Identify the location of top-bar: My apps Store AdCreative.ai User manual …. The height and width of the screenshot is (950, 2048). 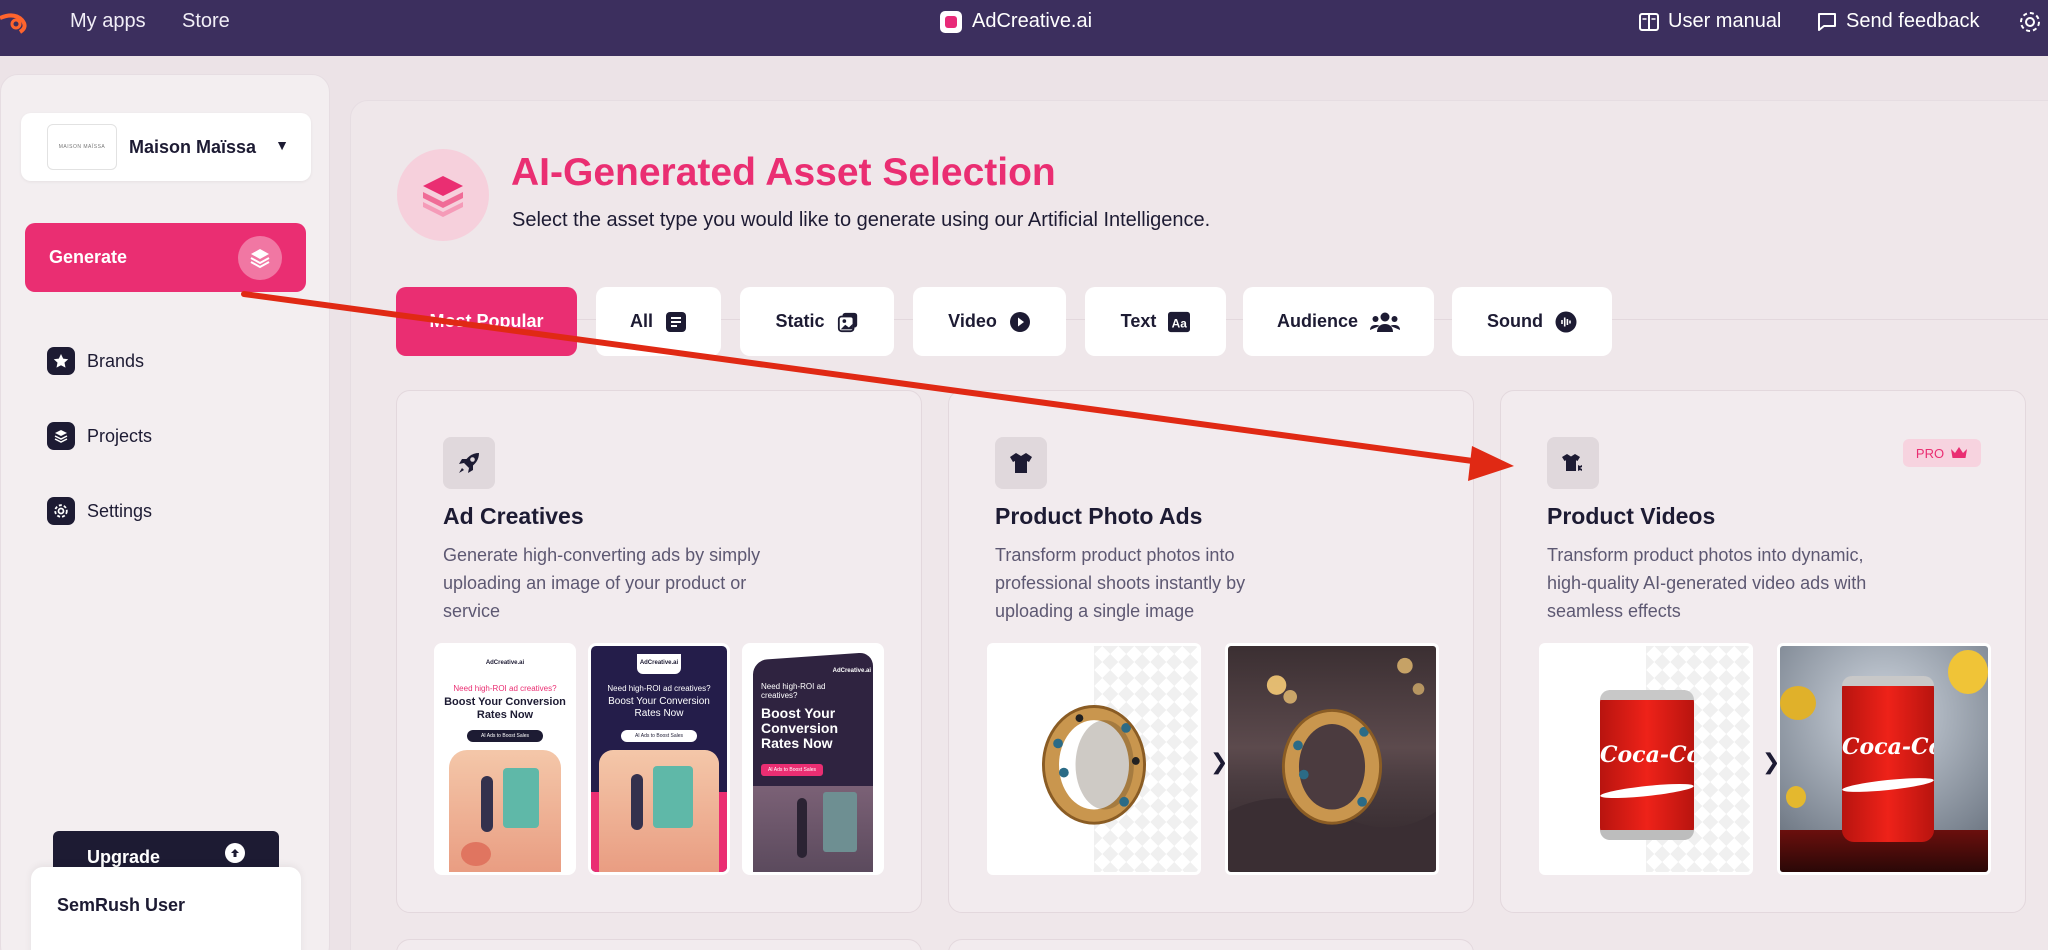
(1024, 28).